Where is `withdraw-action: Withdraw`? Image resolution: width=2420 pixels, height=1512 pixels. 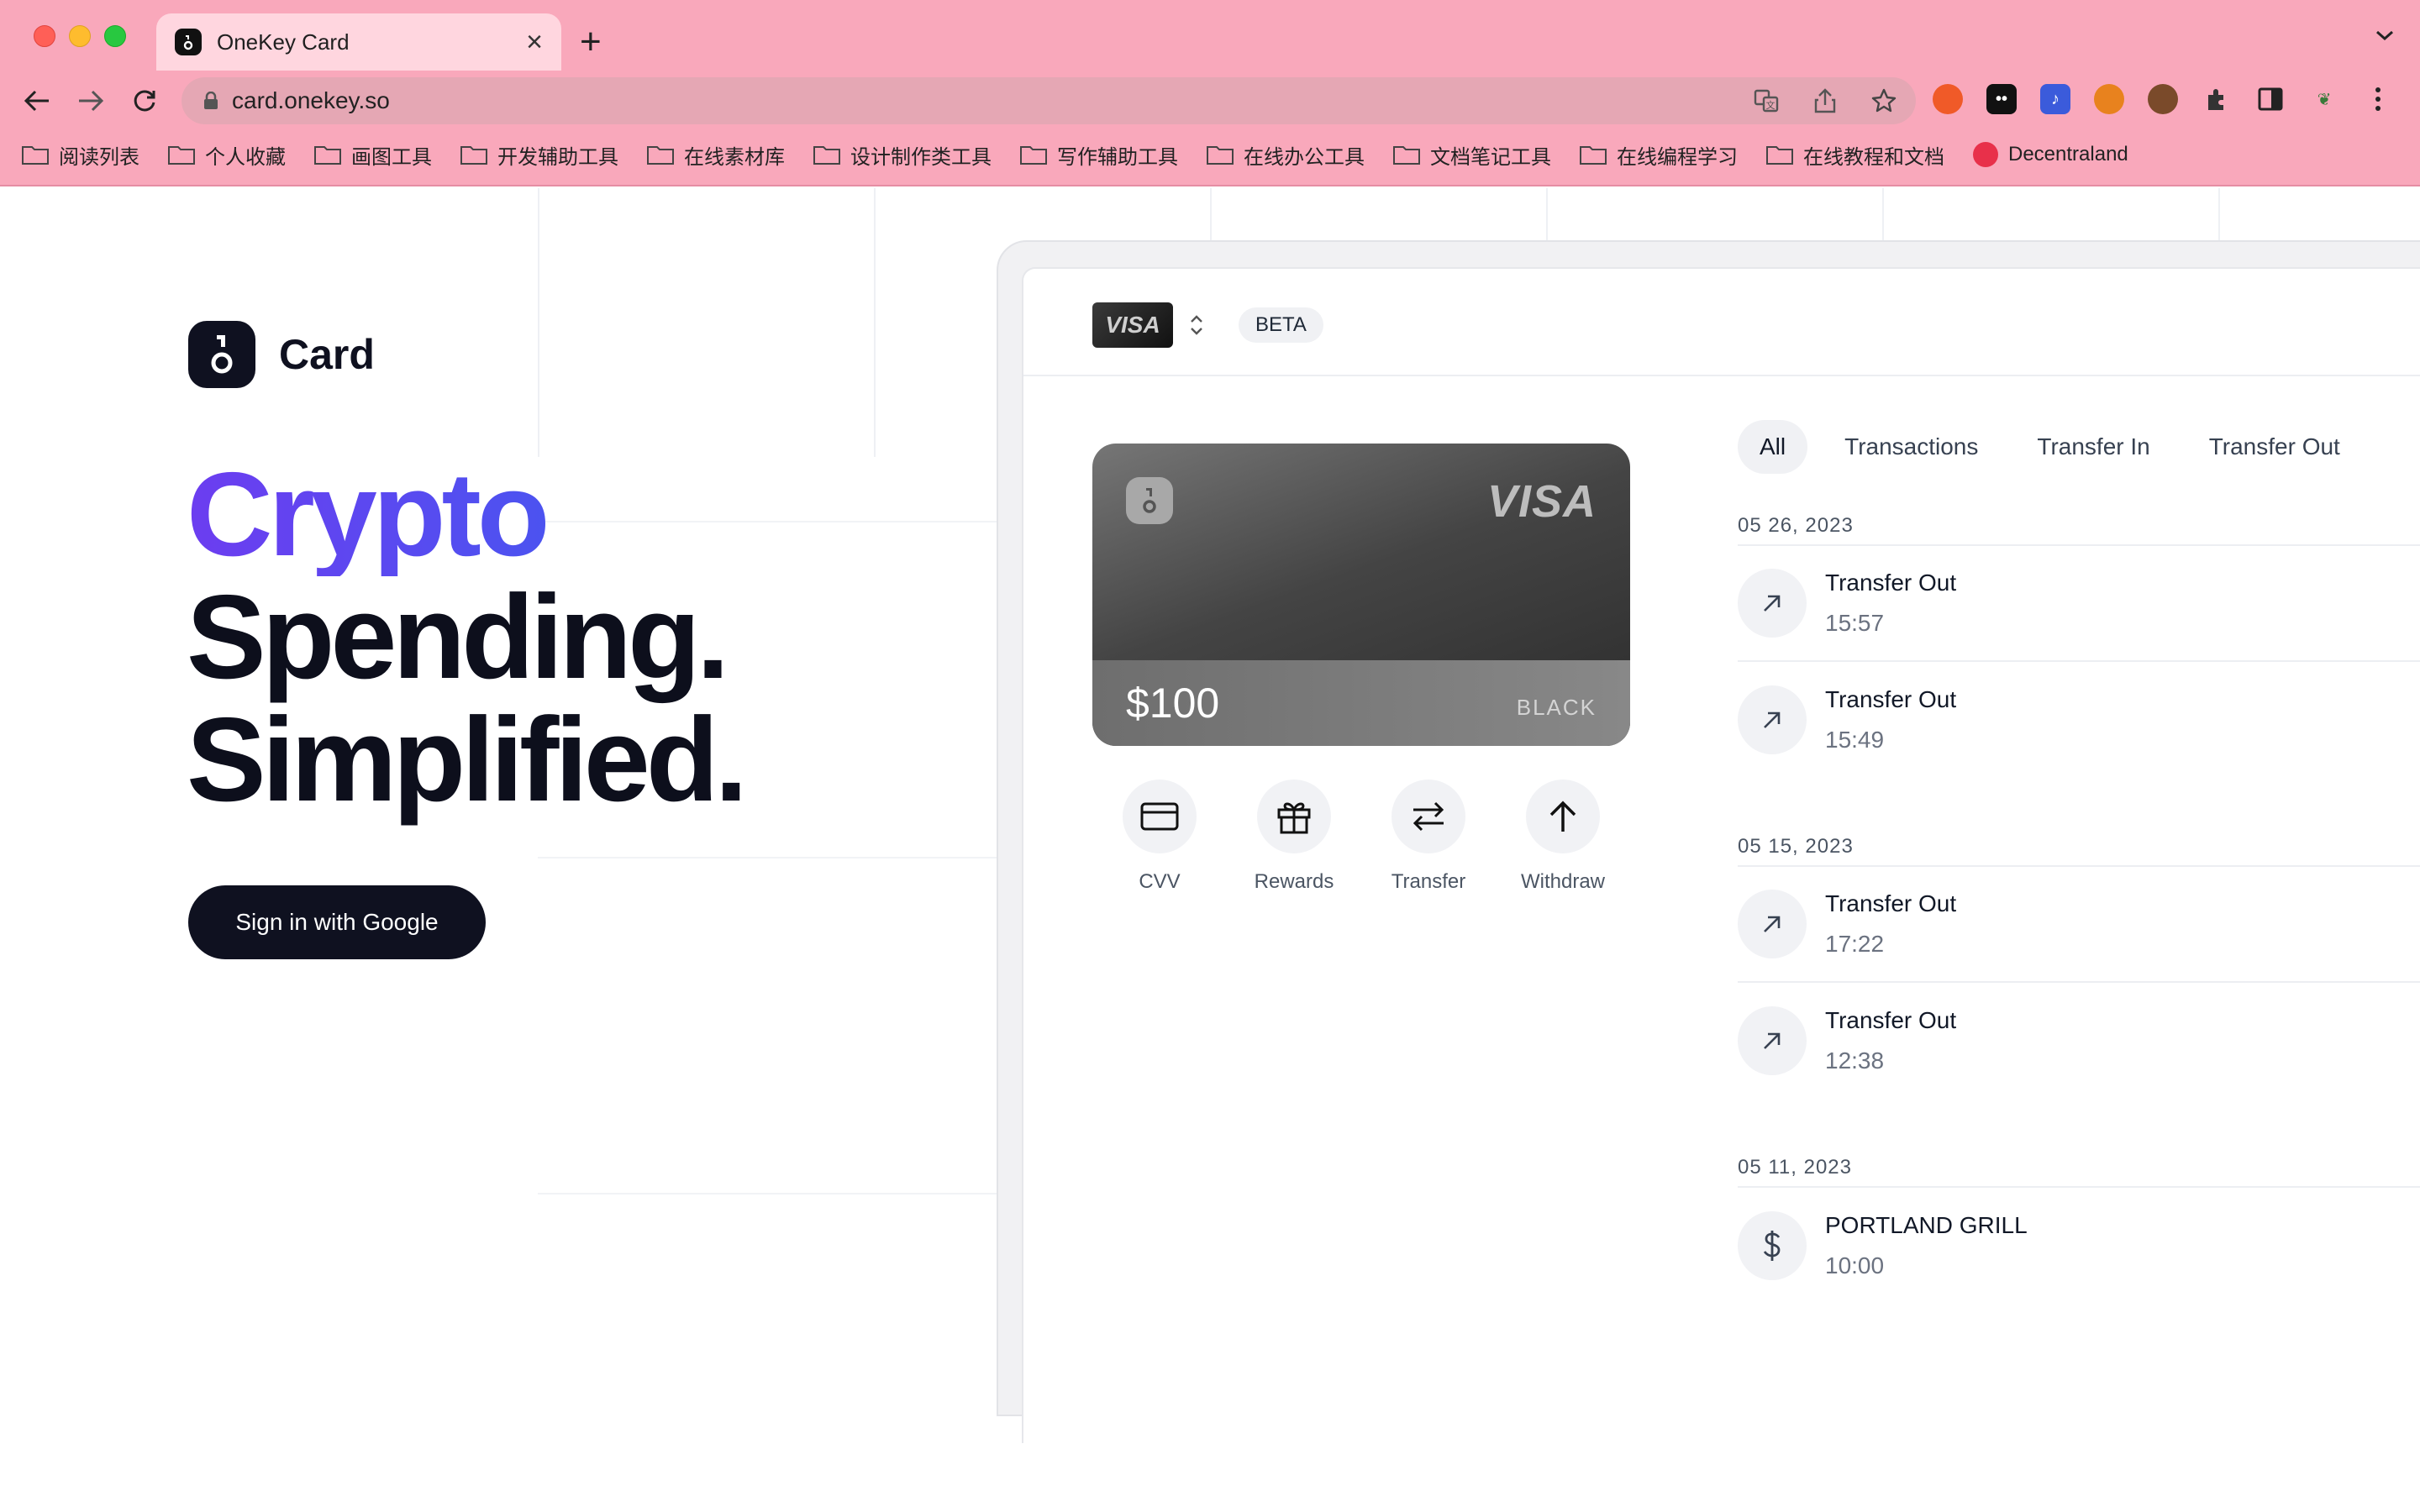
withdraw-action: Withdraw is located at coordinates (1563, 837).